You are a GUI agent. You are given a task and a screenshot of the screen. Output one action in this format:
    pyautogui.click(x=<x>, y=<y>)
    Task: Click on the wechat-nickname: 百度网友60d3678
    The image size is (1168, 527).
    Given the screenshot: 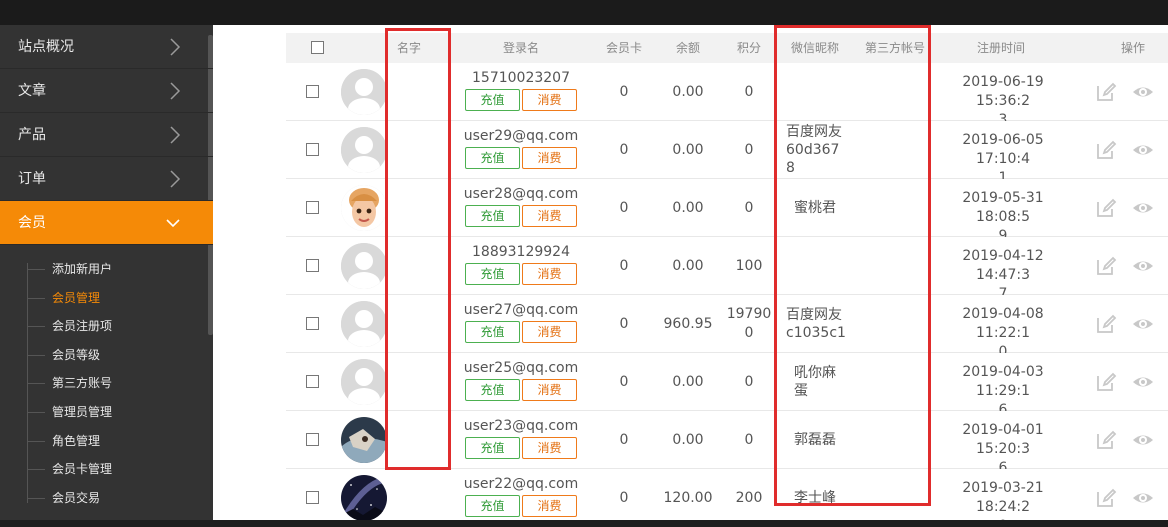 What is the action you would take?
    pyautogui.click(x=814, y=150)
    